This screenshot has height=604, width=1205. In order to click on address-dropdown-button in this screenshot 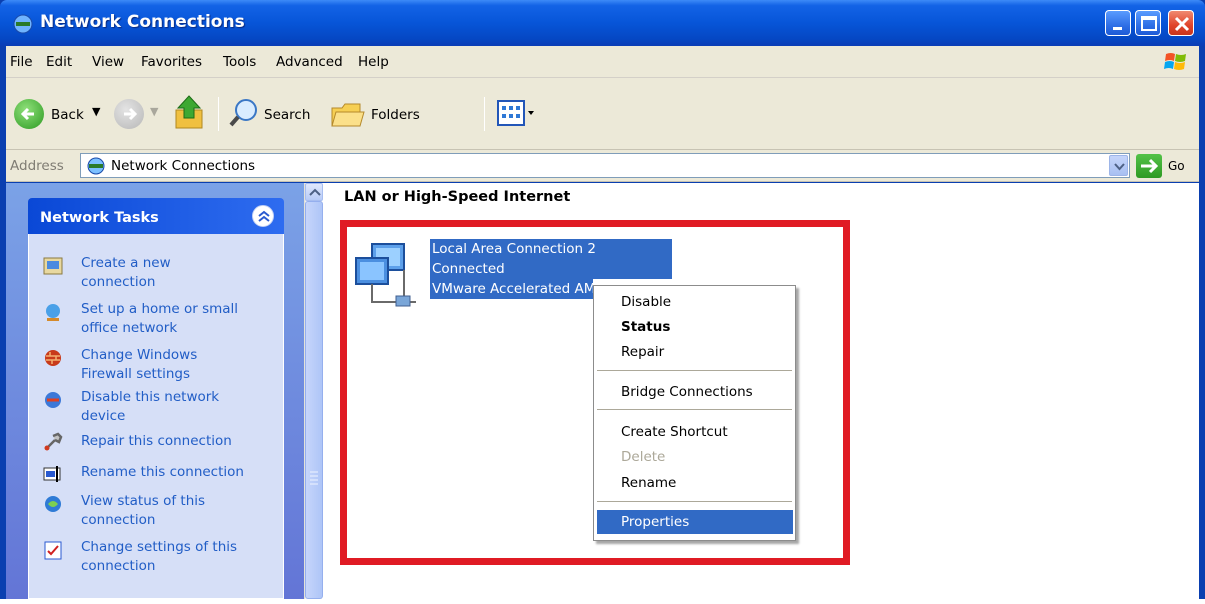, I will do `click(1118, 165)`.